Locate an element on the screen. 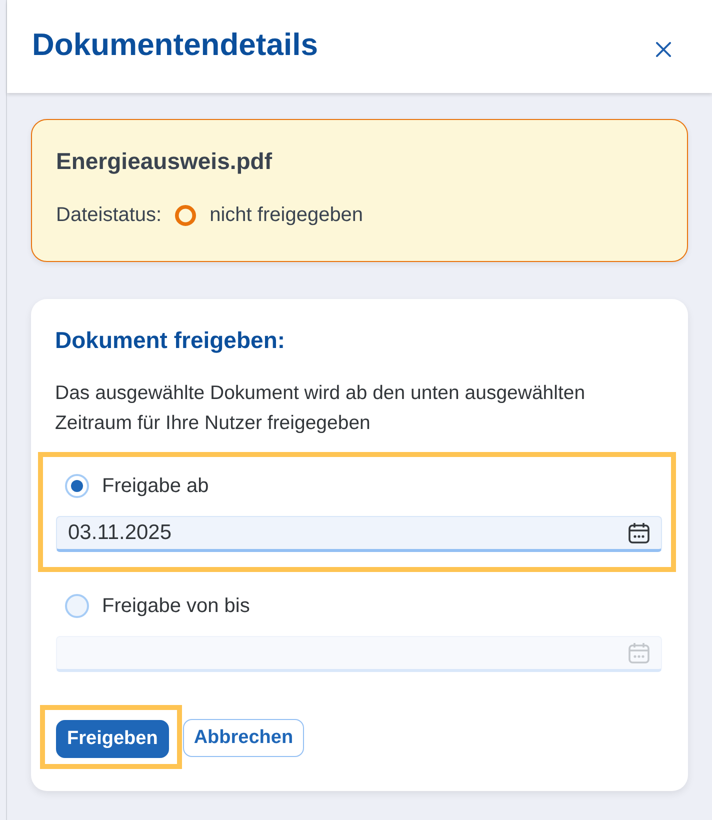 The image size is (712, 820). status-text: nicht freigegeben is located at coordinates (287, 215).